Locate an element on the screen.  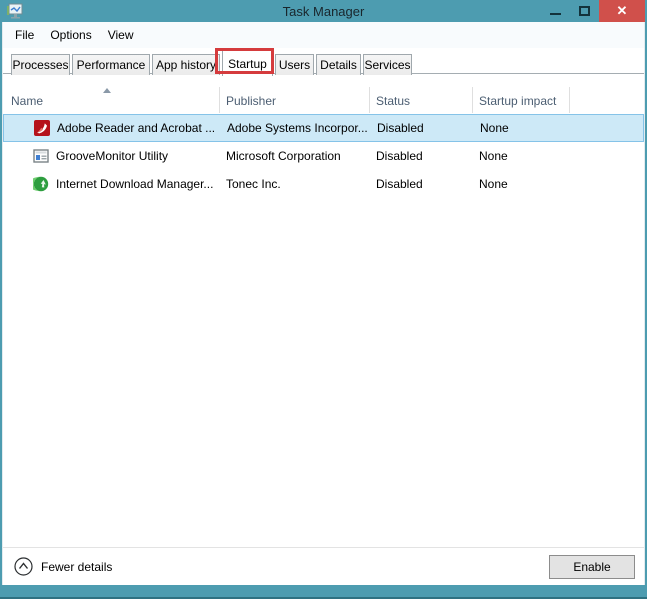
table-header: Name Publisher Status Startup impact is located at coordinates (323, 94).